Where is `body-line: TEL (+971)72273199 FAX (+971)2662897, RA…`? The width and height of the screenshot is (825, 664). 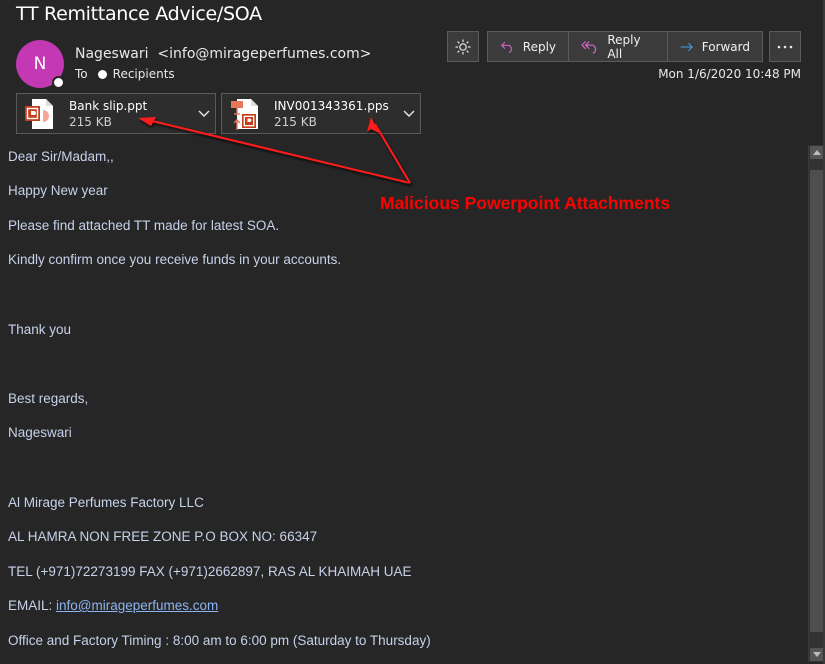 body-line: TEL (+971)72273199 FAX (+971)2662897, RA… is located at coordinates (210, 571).